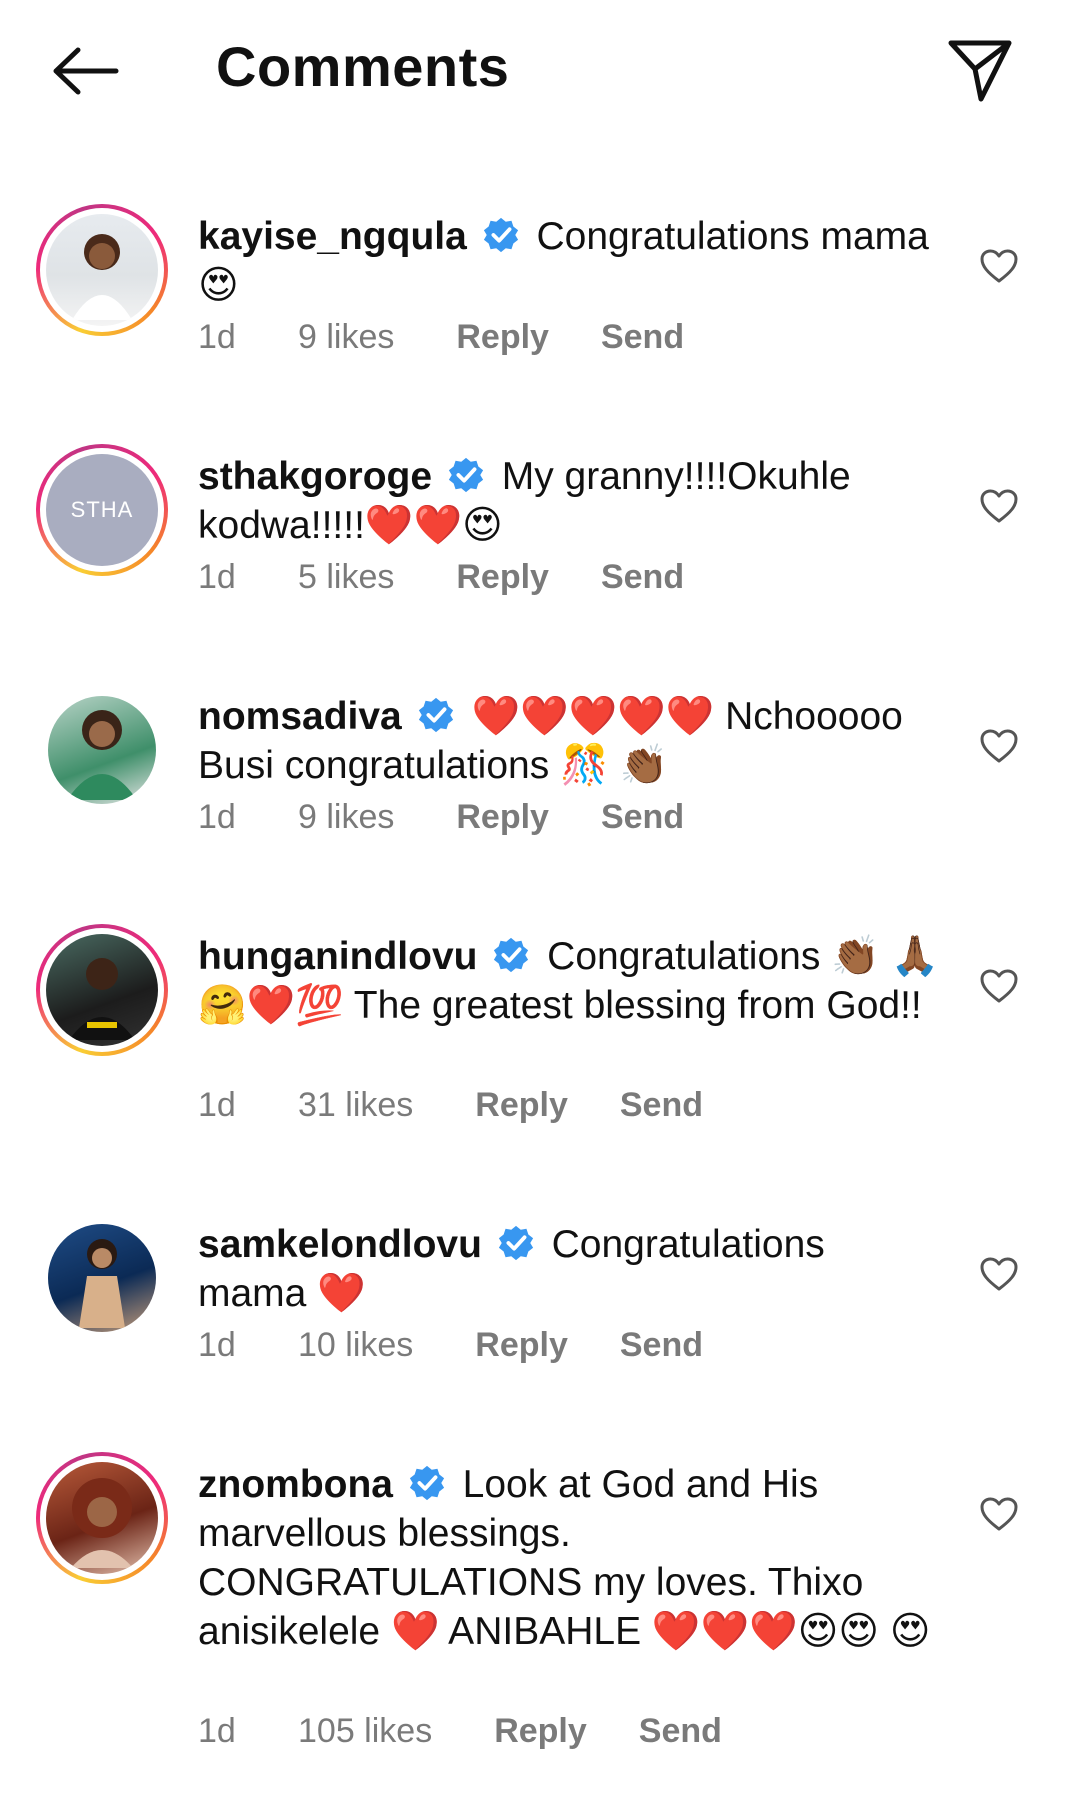 This screenshot has height=1794, width=1080. Describe the element at coordinates (570, 1269) in the screenshot. I see `comment-body: samkelondlovu Congratulations mama ❤️` at that location.